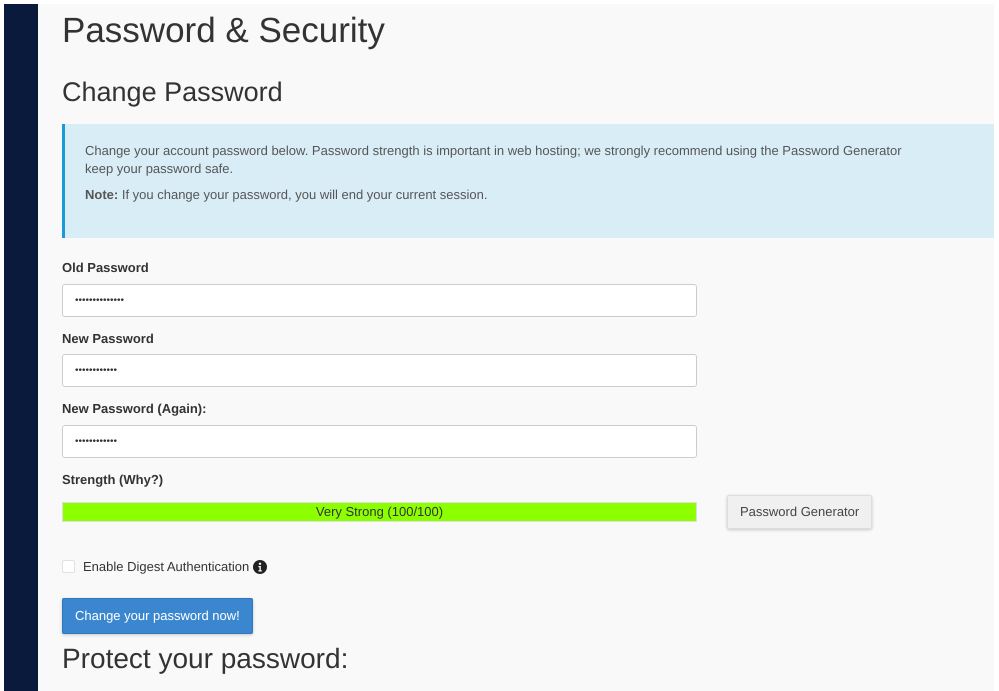 This screenshot has width=999, height=691. Describe the element at coordinates (113, 479) in the screenshot. I see `field-label: Strength (Why?)` at that location.